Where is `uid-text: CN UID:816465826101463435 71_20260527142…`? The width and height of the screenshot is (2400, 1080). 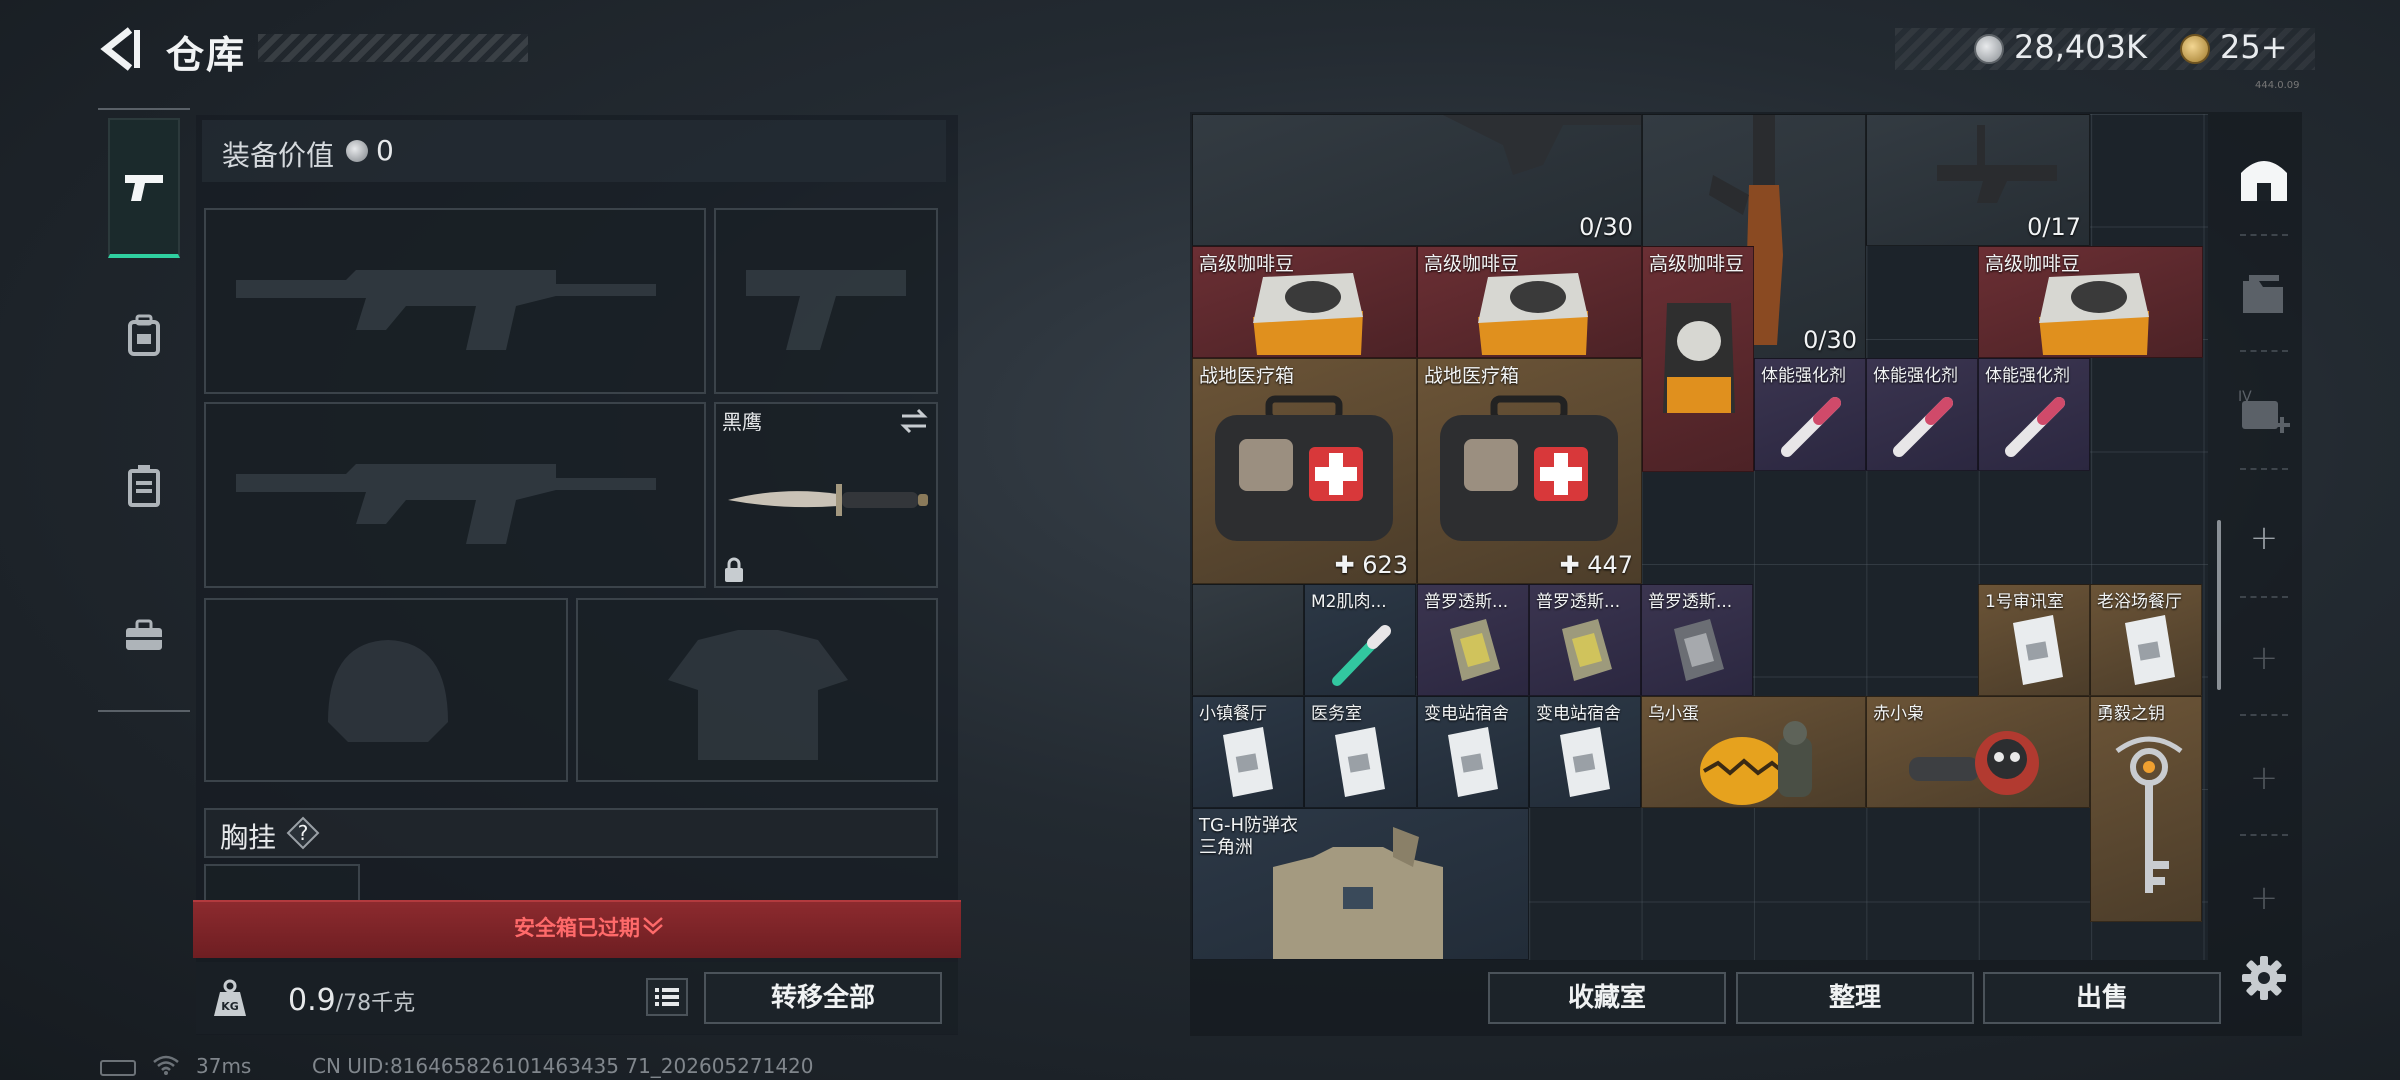
uid-text: CN UID:816465826101463435 71_20260527142… is located at coordinates (563, 1066).